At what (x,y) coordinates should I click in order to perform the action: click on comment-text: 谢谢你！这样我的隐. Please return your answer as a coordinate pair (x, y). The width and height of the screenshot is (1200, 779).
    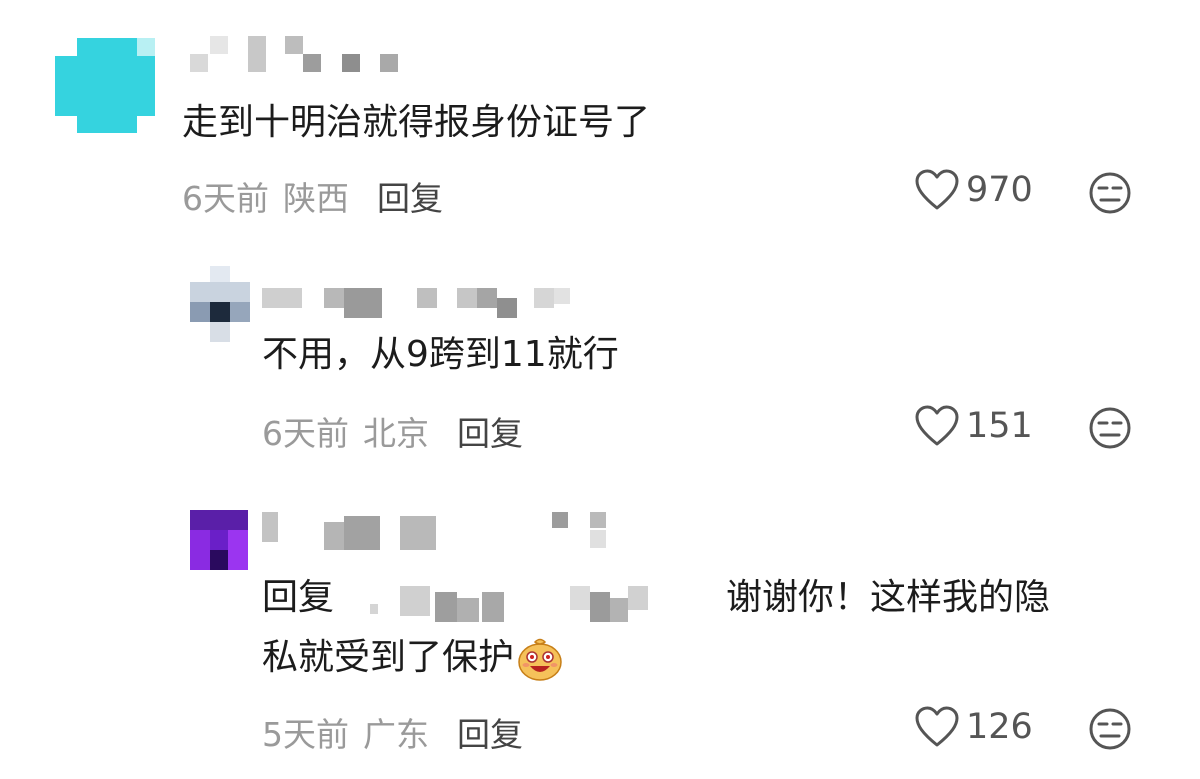
    Looking at the image, I should click on (888, 597).